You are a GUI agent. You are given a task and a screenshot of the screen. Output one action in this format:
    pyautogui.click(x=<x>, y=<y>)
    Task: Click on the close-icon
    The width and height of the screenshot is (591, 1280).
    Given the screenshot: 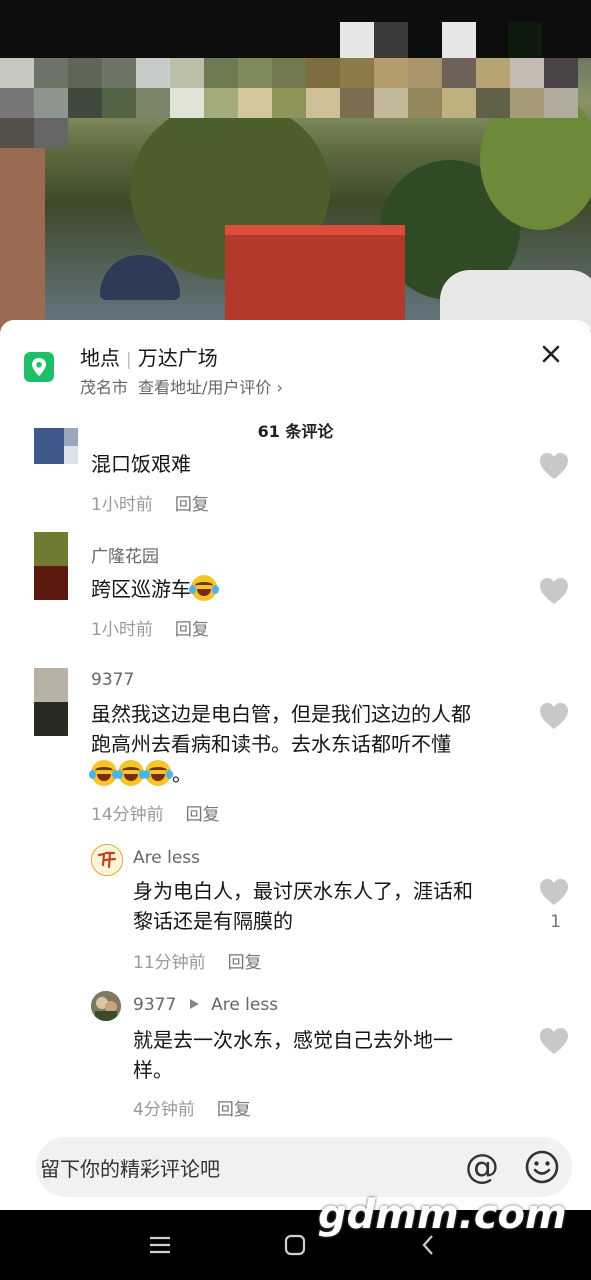 What is the action you would take?
    pyautogui.click(x=551, y=354)
    